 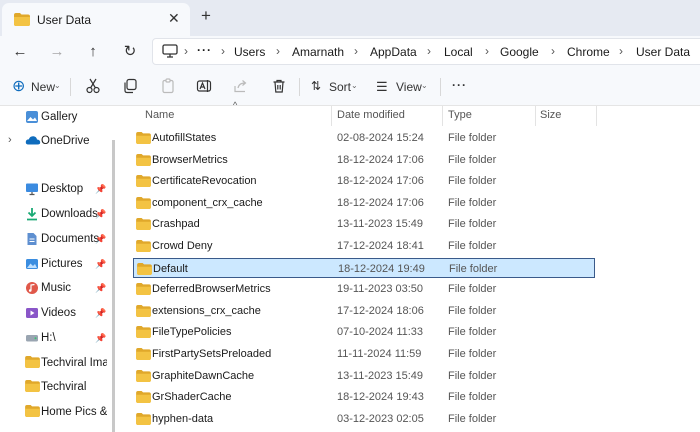 I want to click on sidebar-item-h-drive: H:\ 📌, so click(x=56, y=339).